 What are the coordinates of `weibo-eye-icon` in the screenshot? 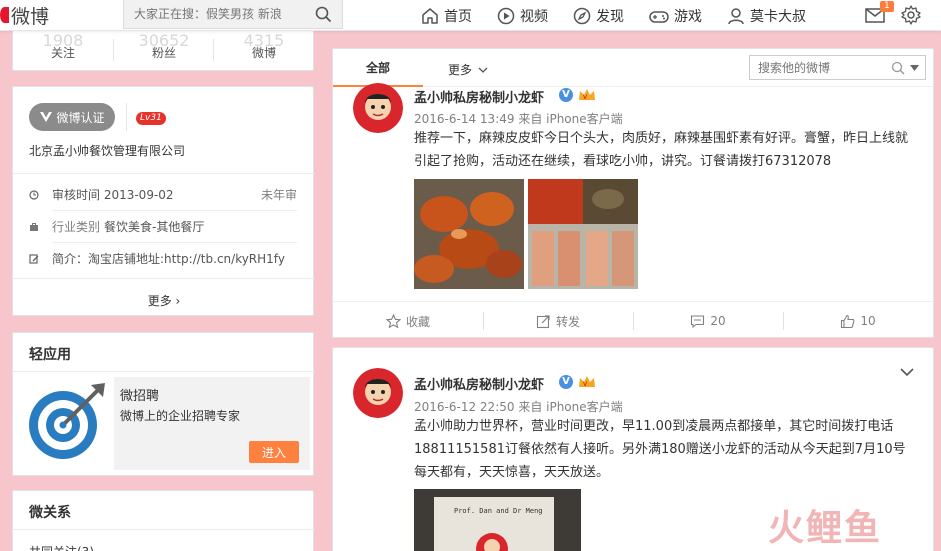 It's located at (4, 15).